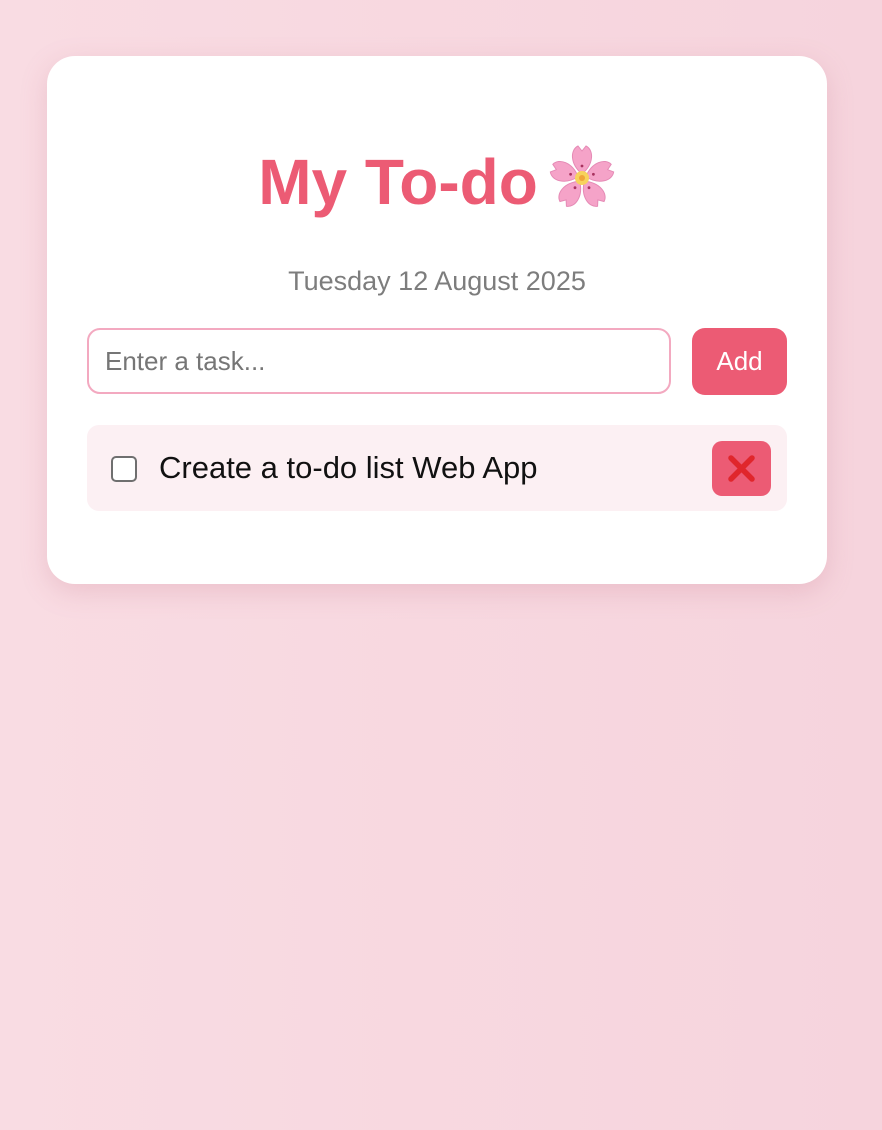 The image size is (882, 1130). I want to click on app-title: My To-do, so click(398, 182).